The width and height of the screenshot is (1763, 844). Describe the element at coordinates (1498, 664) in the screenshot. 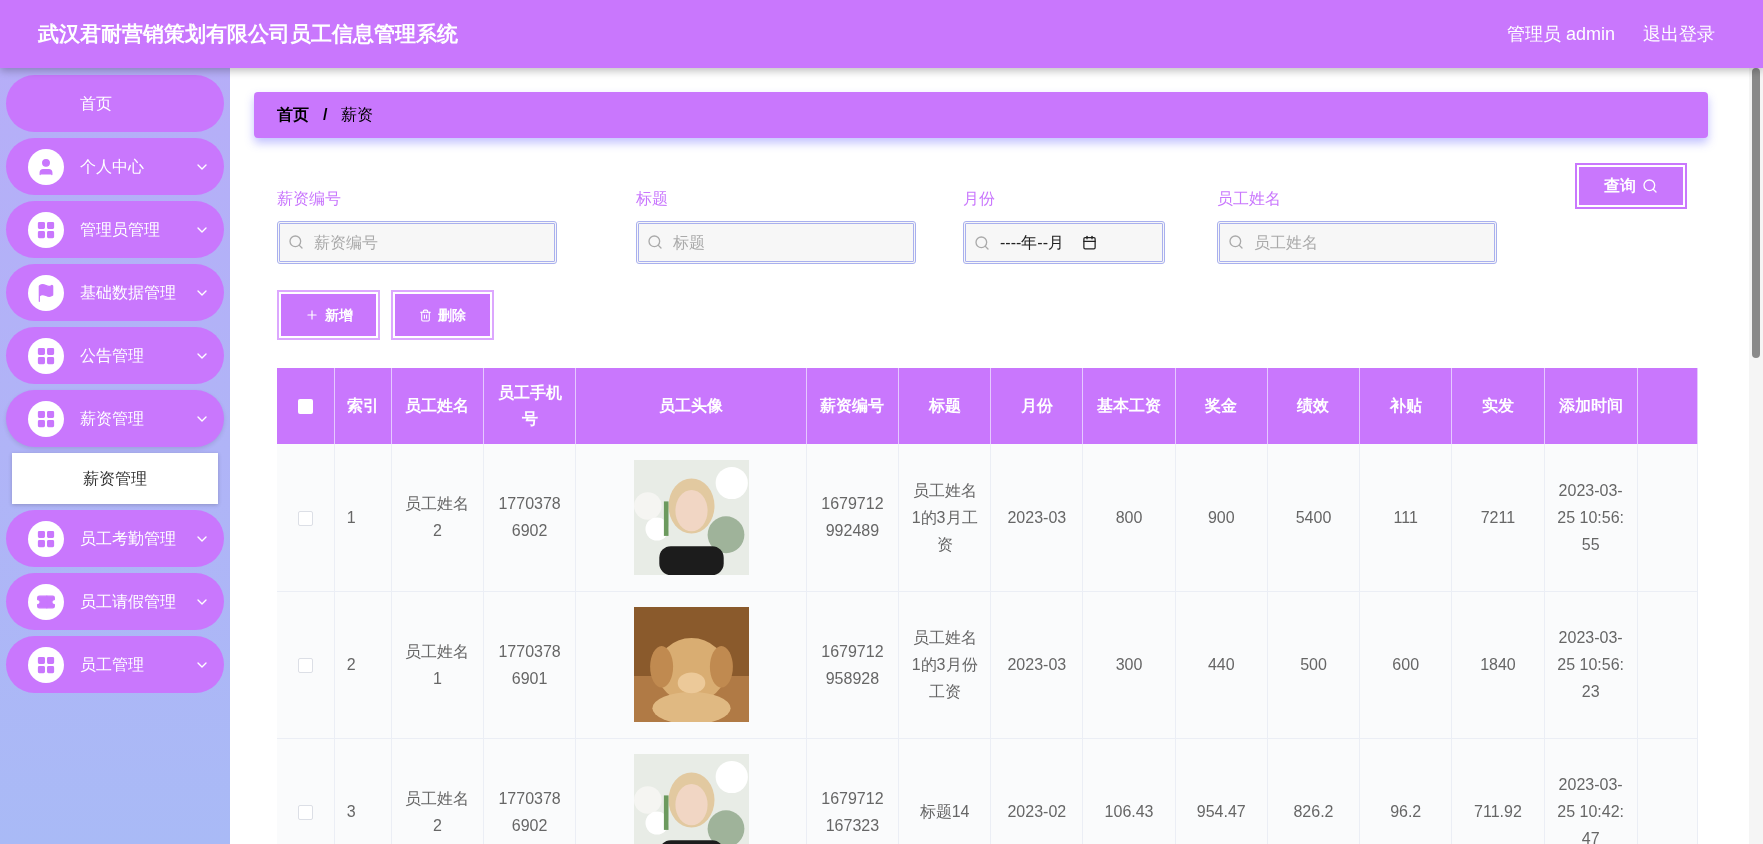

I see `table-cell: 1840` at that location.